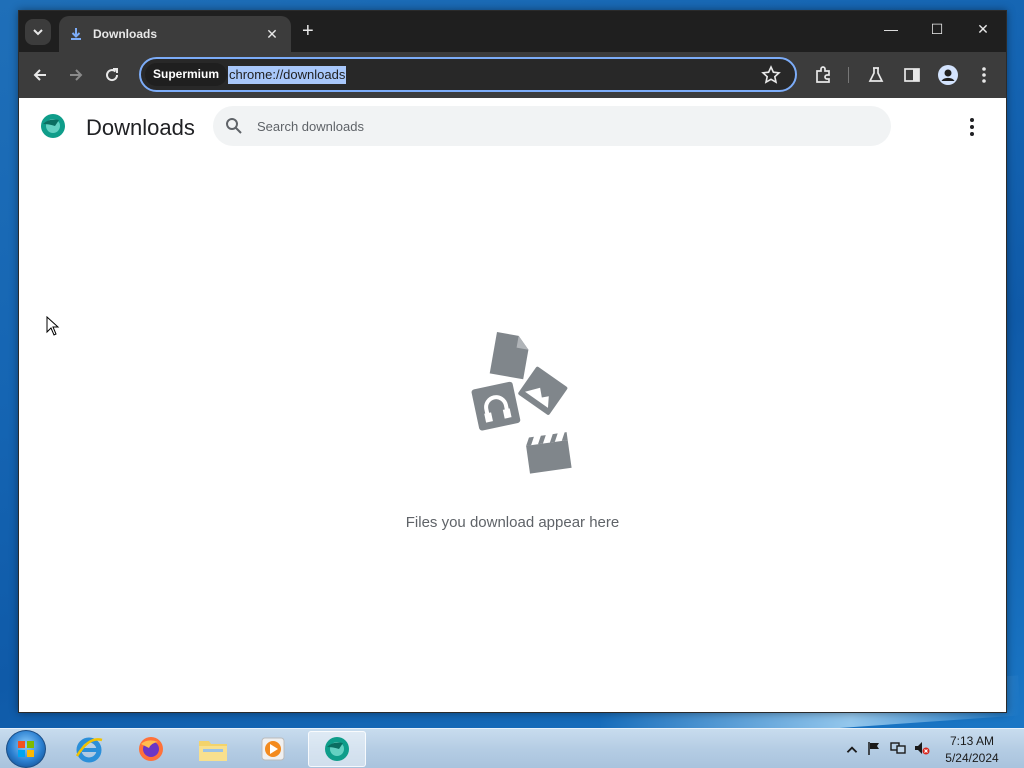 The width and height of the screenshot is (1024, 768). I want to click on taskbar-file-explorer, so click(213, 749).